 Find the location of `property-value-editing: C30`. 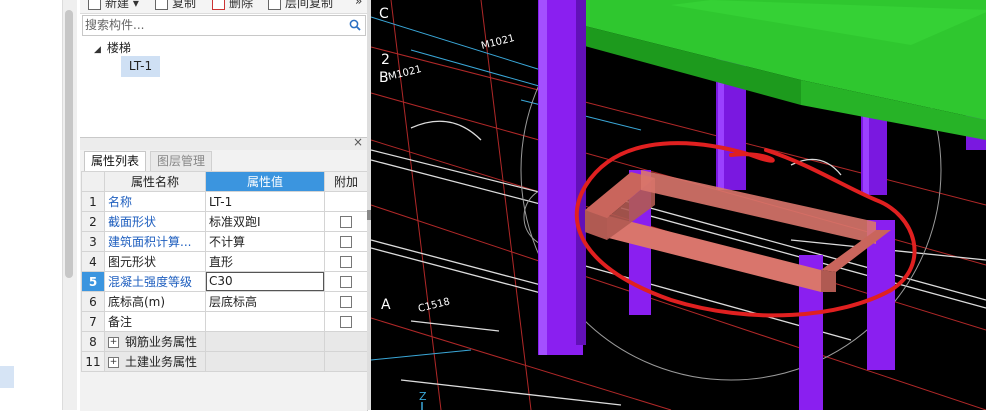

property-value-editing: C30 is located at coordinates (265, 281).